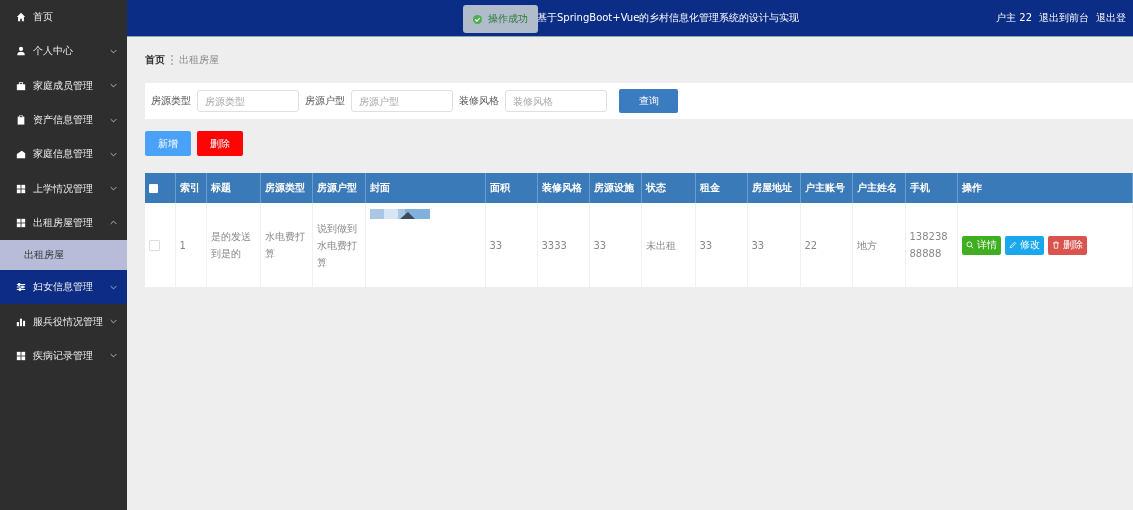  Describe the element at coordinates (969, 245) in the screenshot. I see `search-icon` at that location.